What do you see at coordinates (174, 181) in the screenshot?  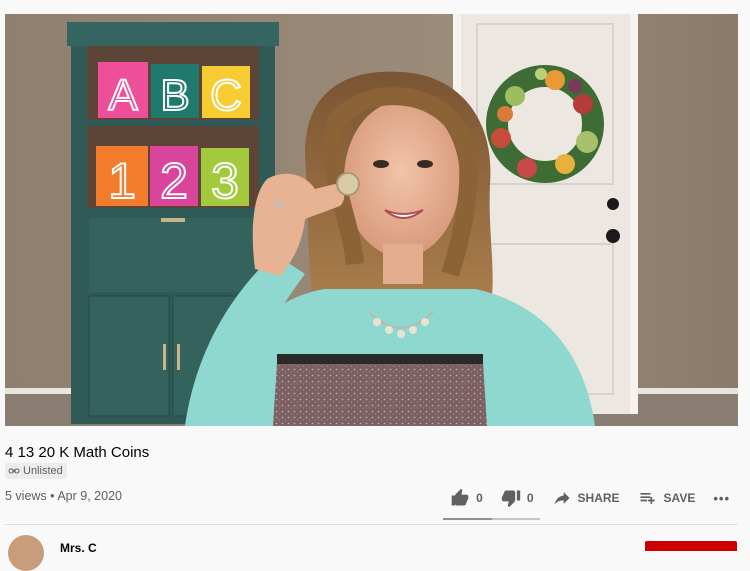 I see `block-number: 2` at bounding box center [174, 181].